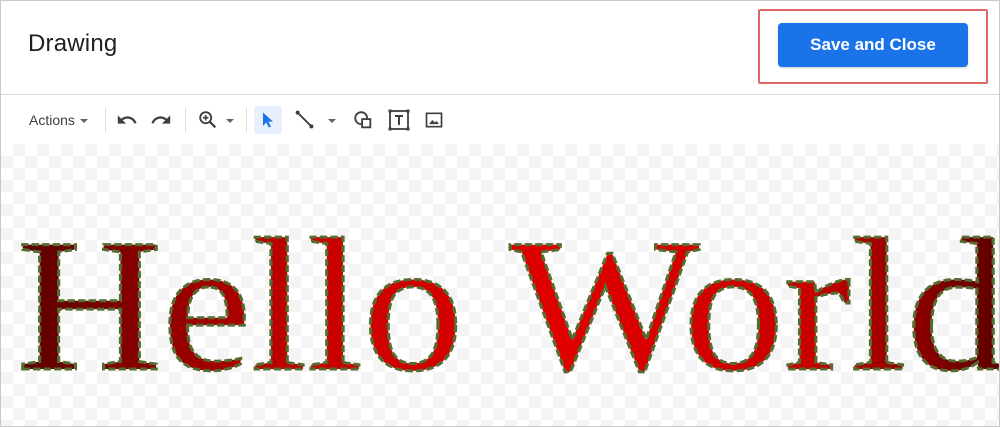 Image resolution: width=1000 pixels, height=427 pixels. I want to click on select-tool-button, so click(268, 120).